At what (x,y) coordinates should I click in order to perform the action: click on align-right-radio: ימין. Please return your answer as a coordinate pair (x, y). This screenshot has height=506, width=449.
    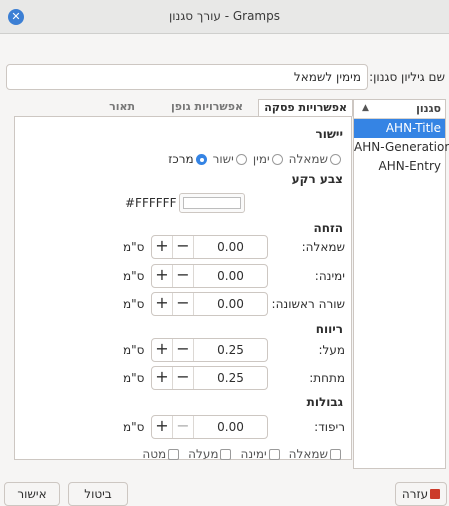
    Looking at the image, I should click on (268, 159).